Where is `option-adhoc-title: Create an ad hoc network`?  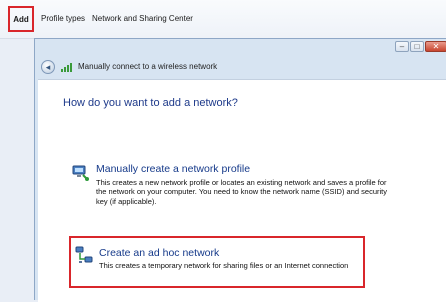
option-adhoc-title: Create an ad hoc network is located at coordinates (159, 253).